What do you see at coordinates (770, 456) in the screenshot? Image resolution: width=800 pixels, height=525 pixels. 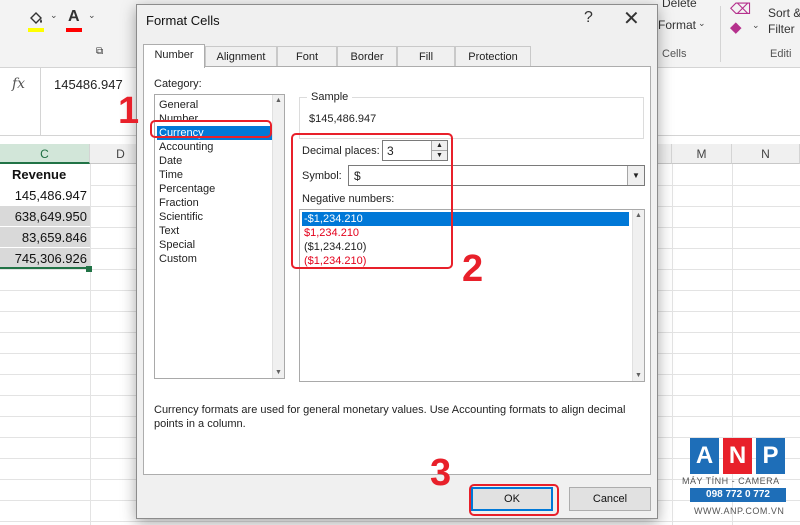 I see `logo-letter: P` at bounding box center [770, 456].